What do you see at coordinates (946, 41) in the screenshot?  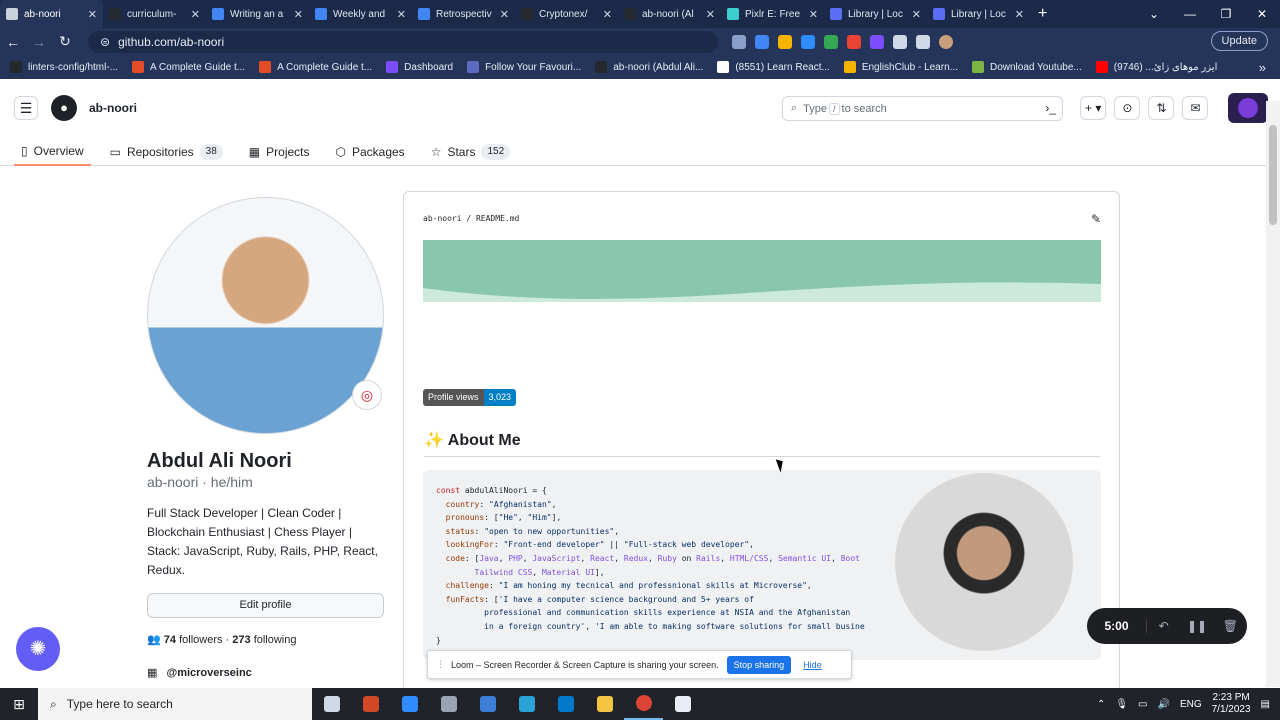 I see `profile-avatar-icon` at bounding box center [946, 41].